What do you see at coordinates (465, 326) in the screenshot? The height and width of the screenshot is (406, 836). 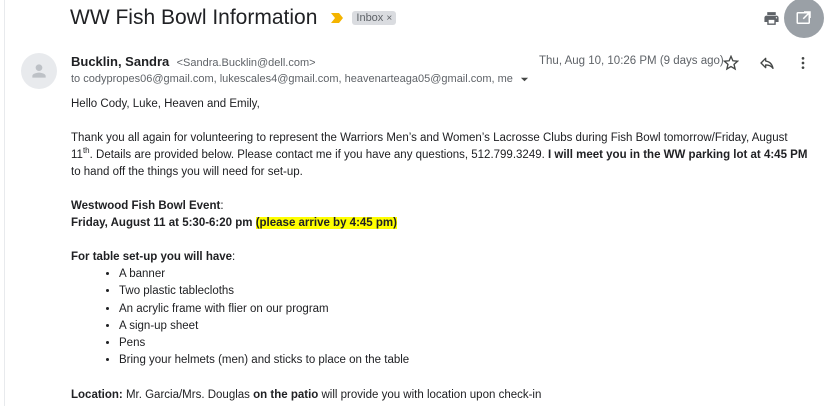 I see `list-item: A sign-up sheet` at bounding box center [465, 326].